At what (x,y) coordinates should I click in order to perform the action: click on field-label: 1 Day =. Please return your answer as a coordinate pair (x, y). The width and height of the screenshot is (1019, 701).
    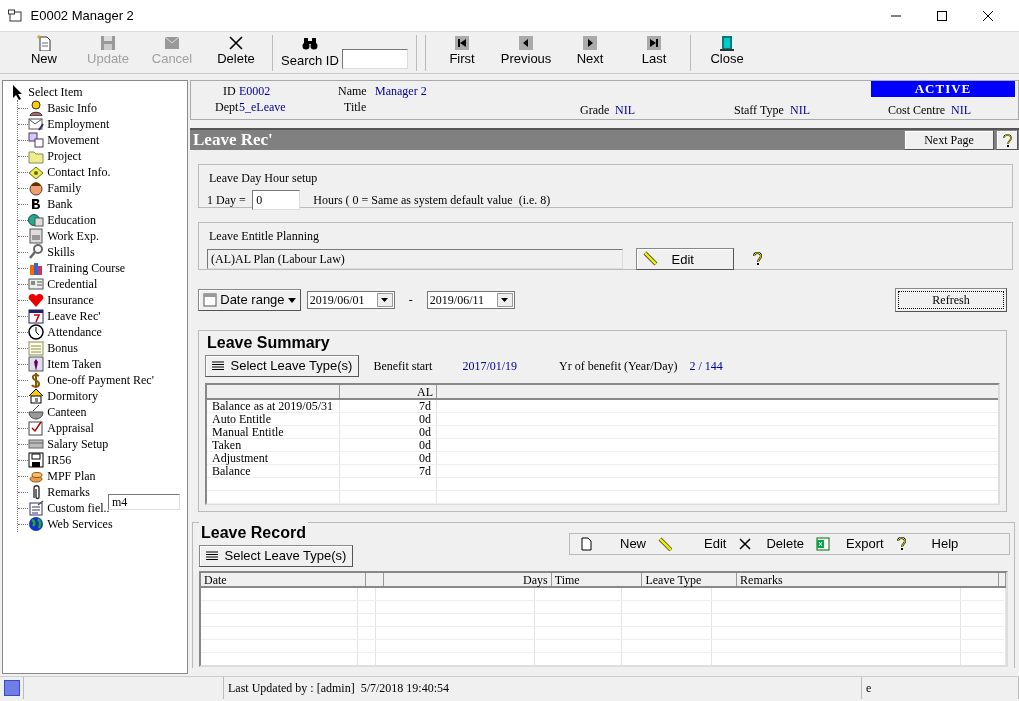
    Looking at the image, I should click on (226, 201).